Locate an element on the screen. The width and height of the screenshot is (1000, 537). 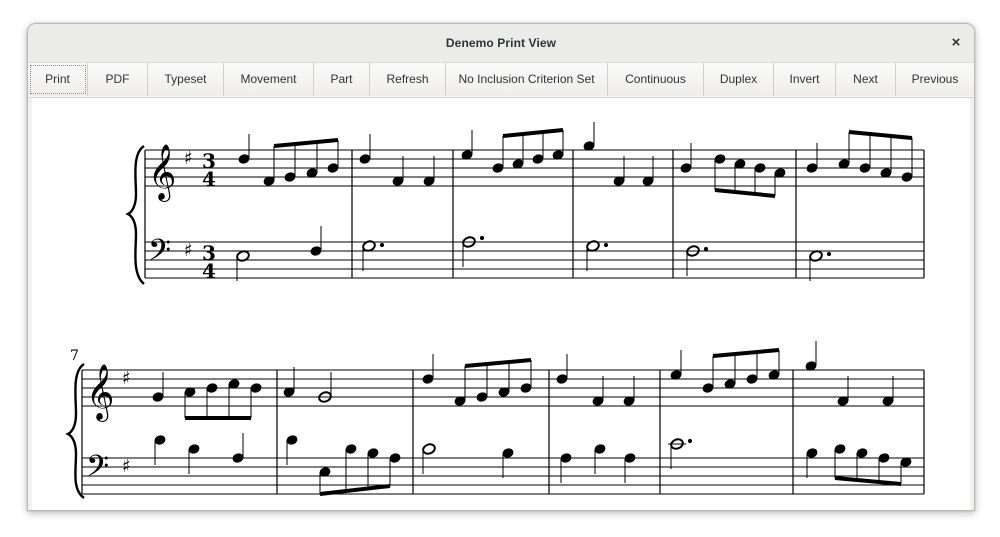
part-button: Part is located at coordinates (342, 79).